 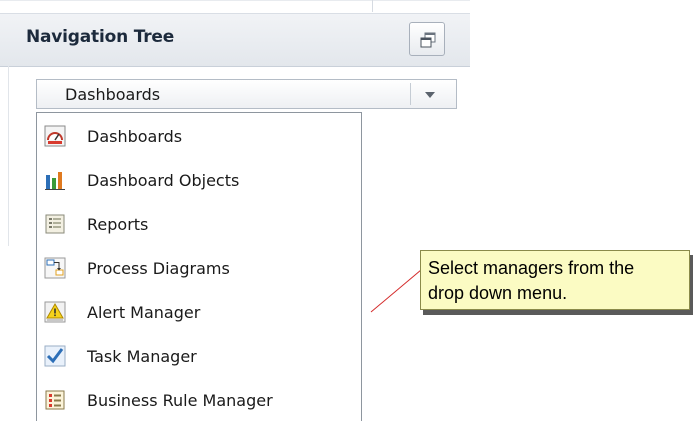 I want to click on menu-item-label: Reports, so click(x=118, y=224).